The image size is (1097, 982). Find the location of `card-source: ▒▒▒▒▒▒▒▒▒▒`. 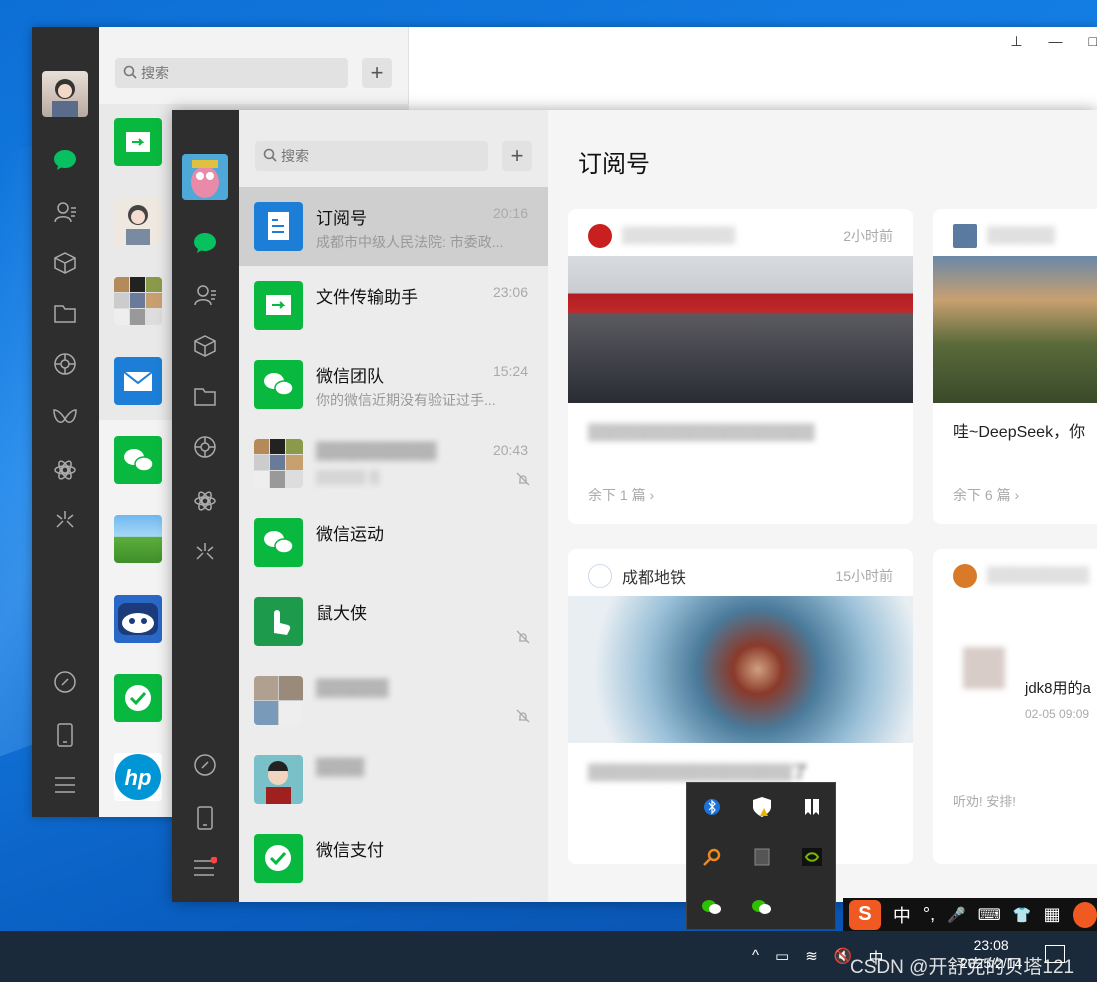

card-source: ▒▒▒▒▒▒▒▒▒▒ is located at coordinates (679, 235).